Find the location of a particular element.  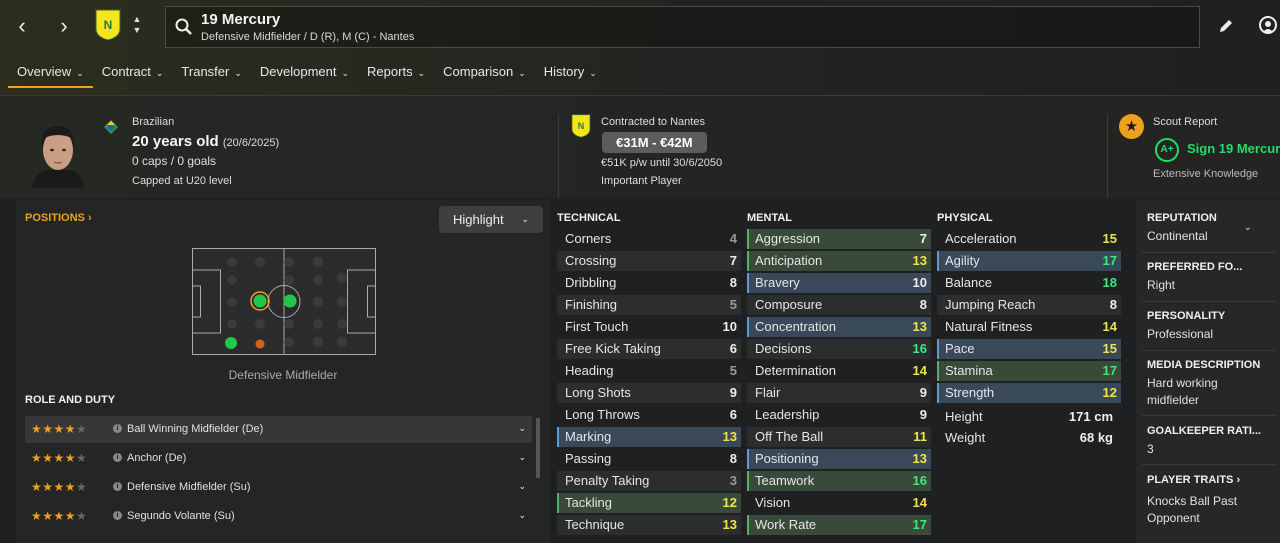

tab-comparison: Comparison ⌄ is located at coordinates (484, 75).